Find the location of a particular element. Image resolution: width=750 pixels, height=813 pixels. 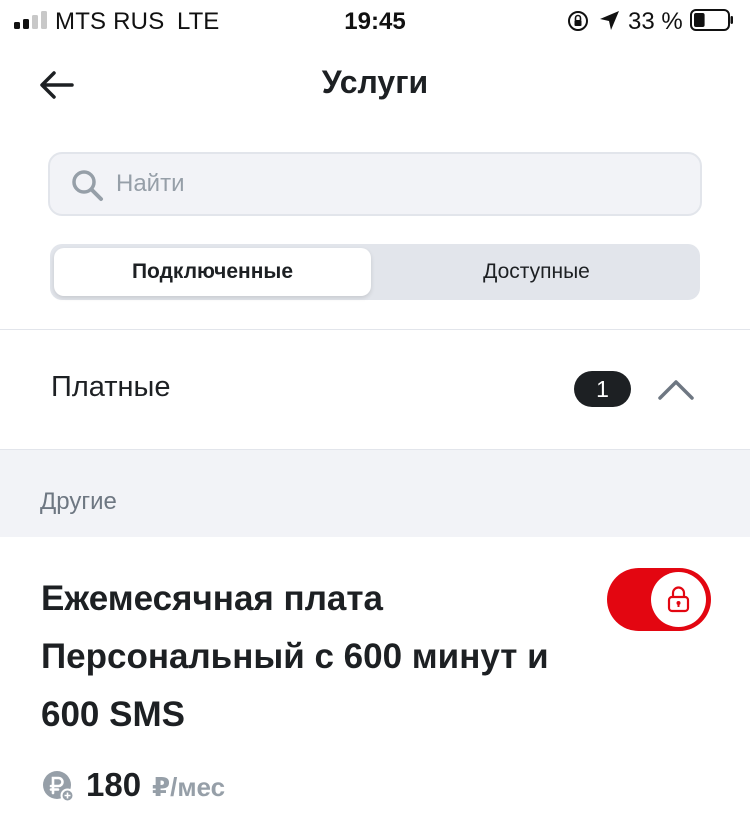

search-field is located at coordinates (375, 184).